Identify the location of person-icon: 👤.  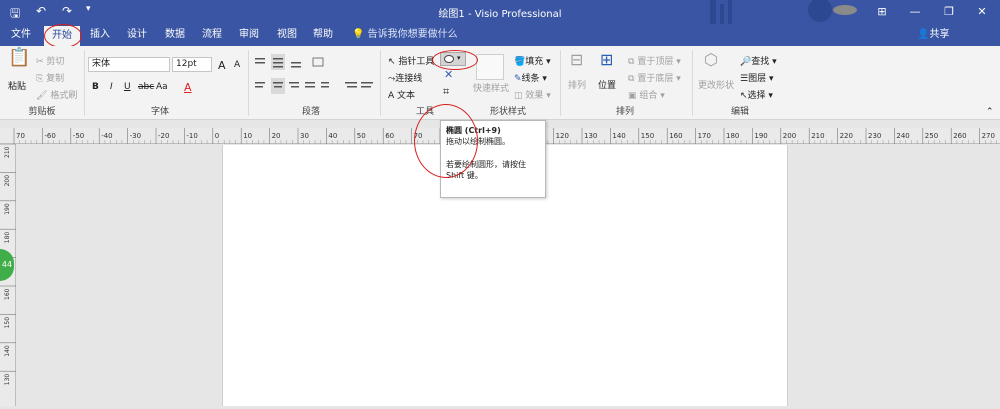
(923, 34).